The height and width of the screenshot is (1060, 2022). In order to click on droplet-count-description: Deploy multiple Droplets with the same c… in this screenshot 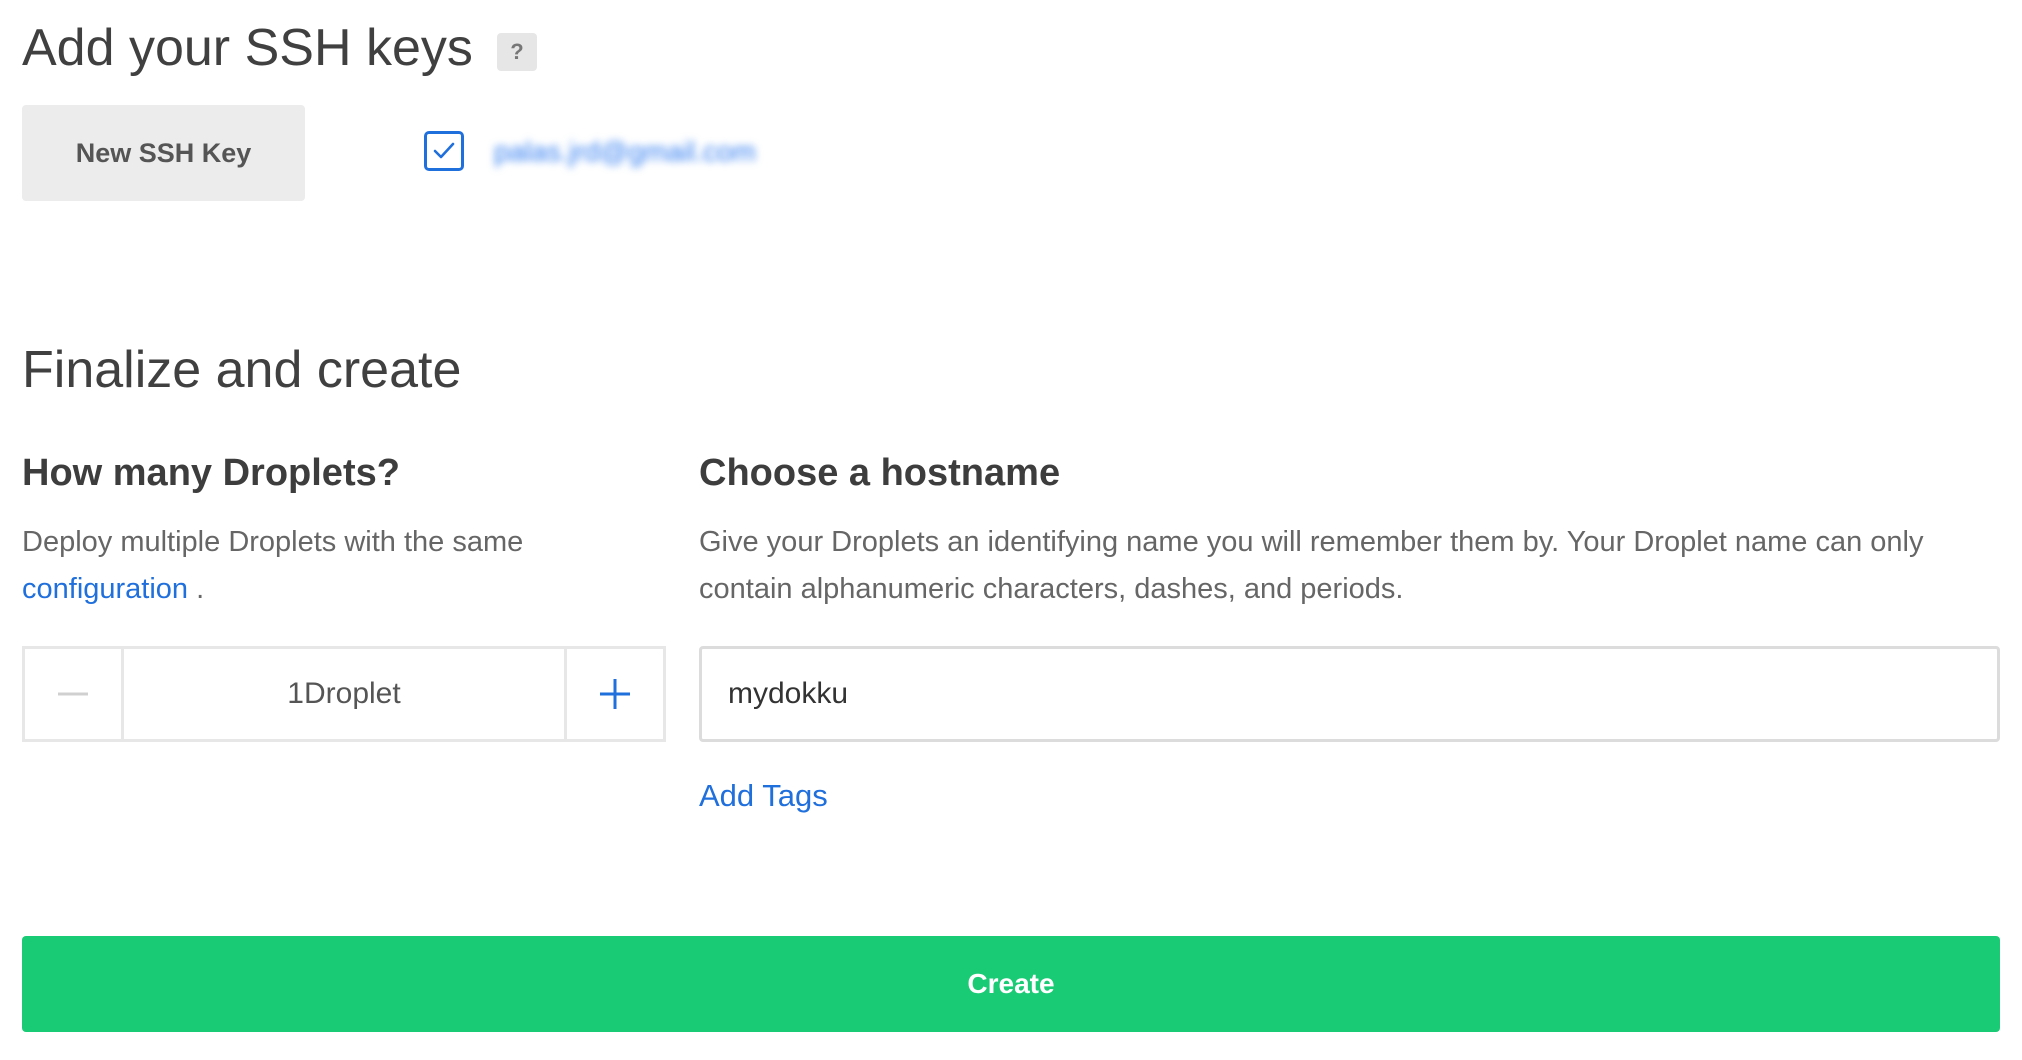, I will do `click(342, 566)`.